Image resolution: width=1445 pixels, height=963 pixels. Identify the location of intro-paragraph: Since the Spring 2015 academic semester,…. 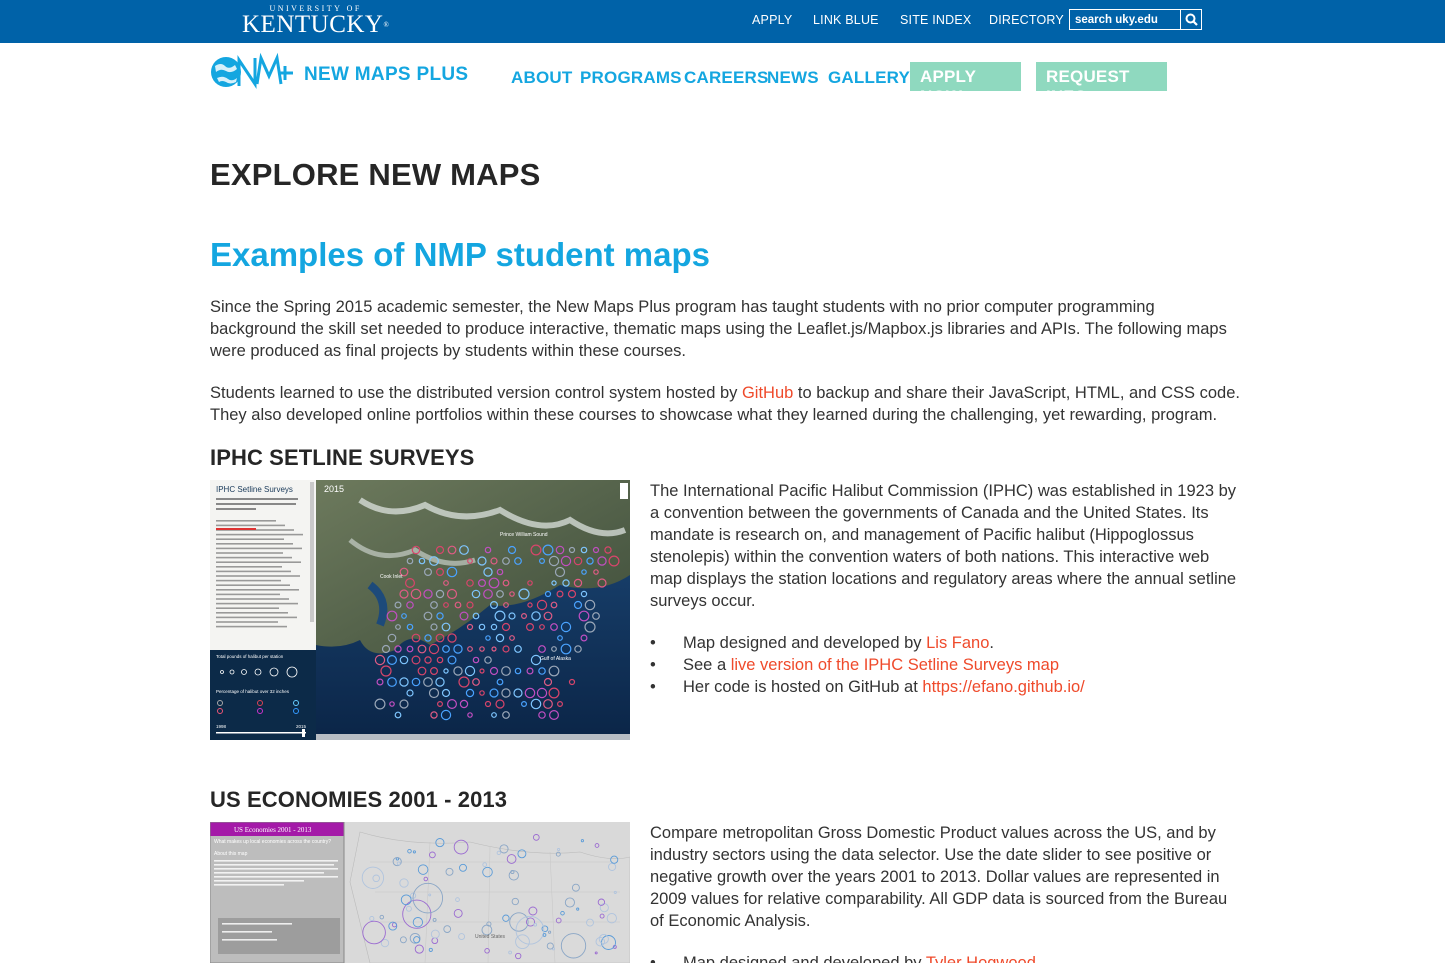
(718, 329).